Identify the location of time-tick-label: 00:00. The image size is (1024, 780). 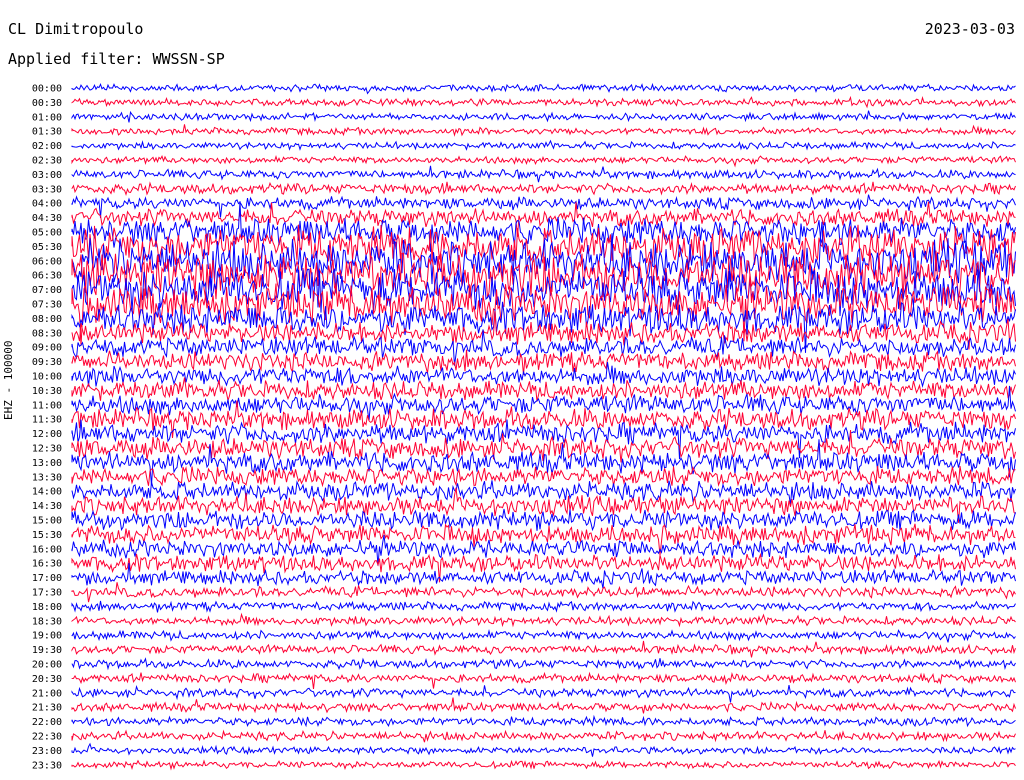
(47, 89).